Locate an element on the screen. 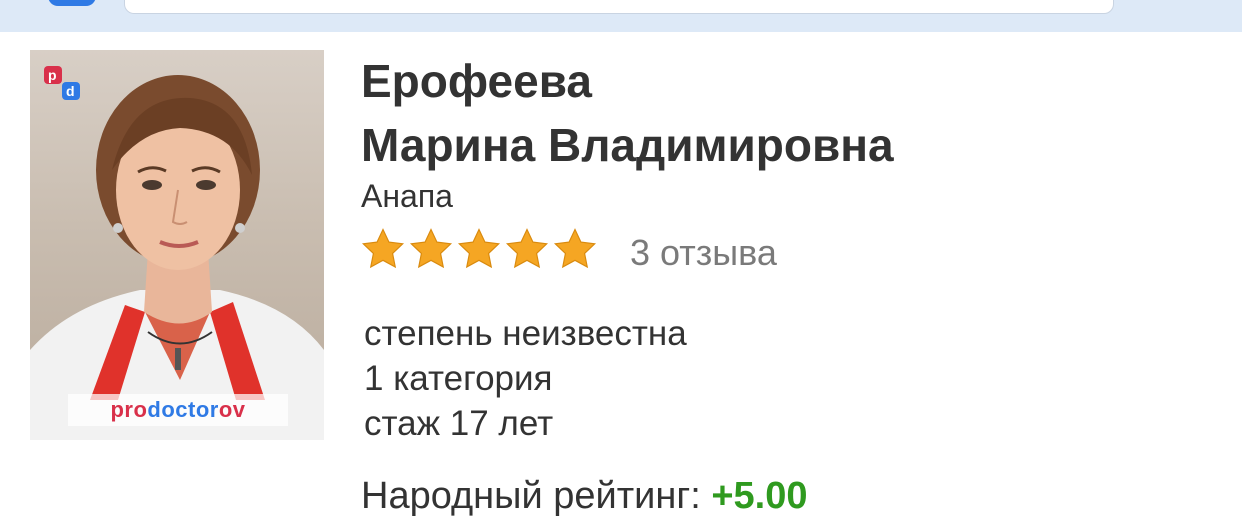  app-icon is located at coordinates (72, 3).